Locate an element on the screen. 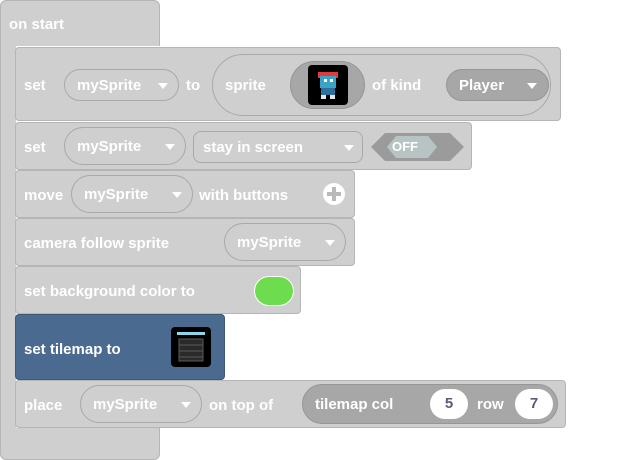 The width and height of the screenshot is (617, 460). camera-follow-label: camera follow sprite is located at coordinates (97, 243).